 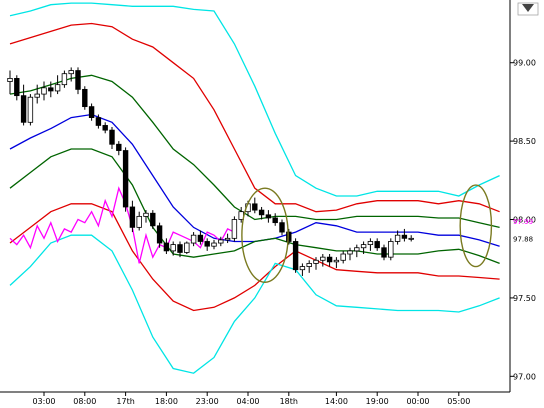 I want to click on x-tick-label: 00:00, so click(x=417, y=401).